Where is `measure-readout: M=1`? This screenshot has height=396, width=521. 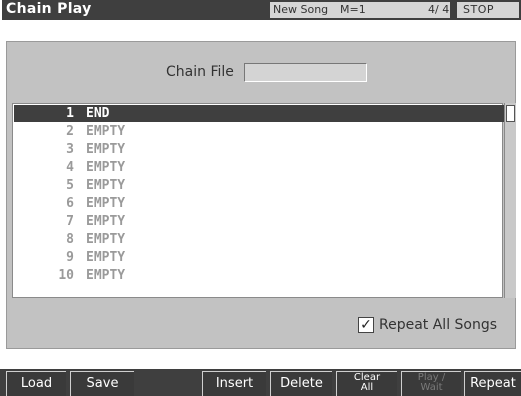
measure-readout: M=1 is located at coordinates (353, 9).